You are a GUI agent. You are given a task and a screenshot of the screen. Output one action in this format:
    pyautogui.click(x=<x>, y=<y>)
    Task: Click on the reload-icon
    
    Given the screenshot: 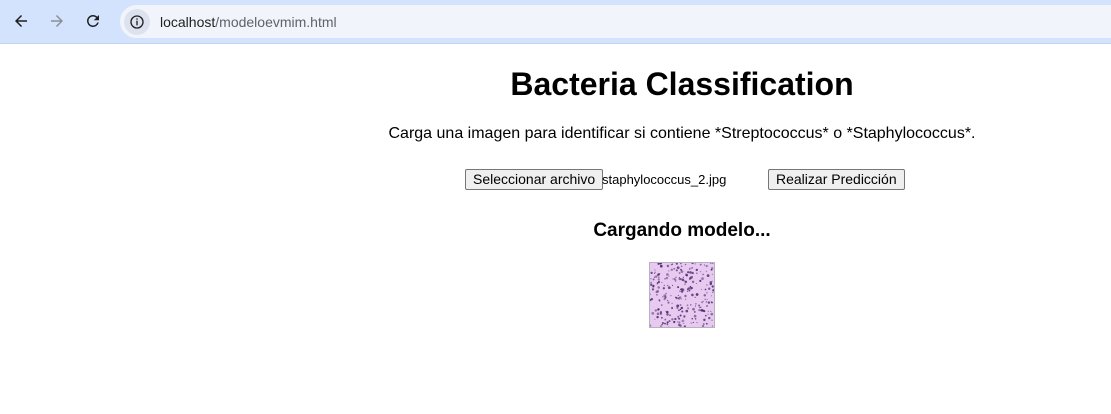 What is the action you would take?
    pyautogui.click(x=92, y=20)
    